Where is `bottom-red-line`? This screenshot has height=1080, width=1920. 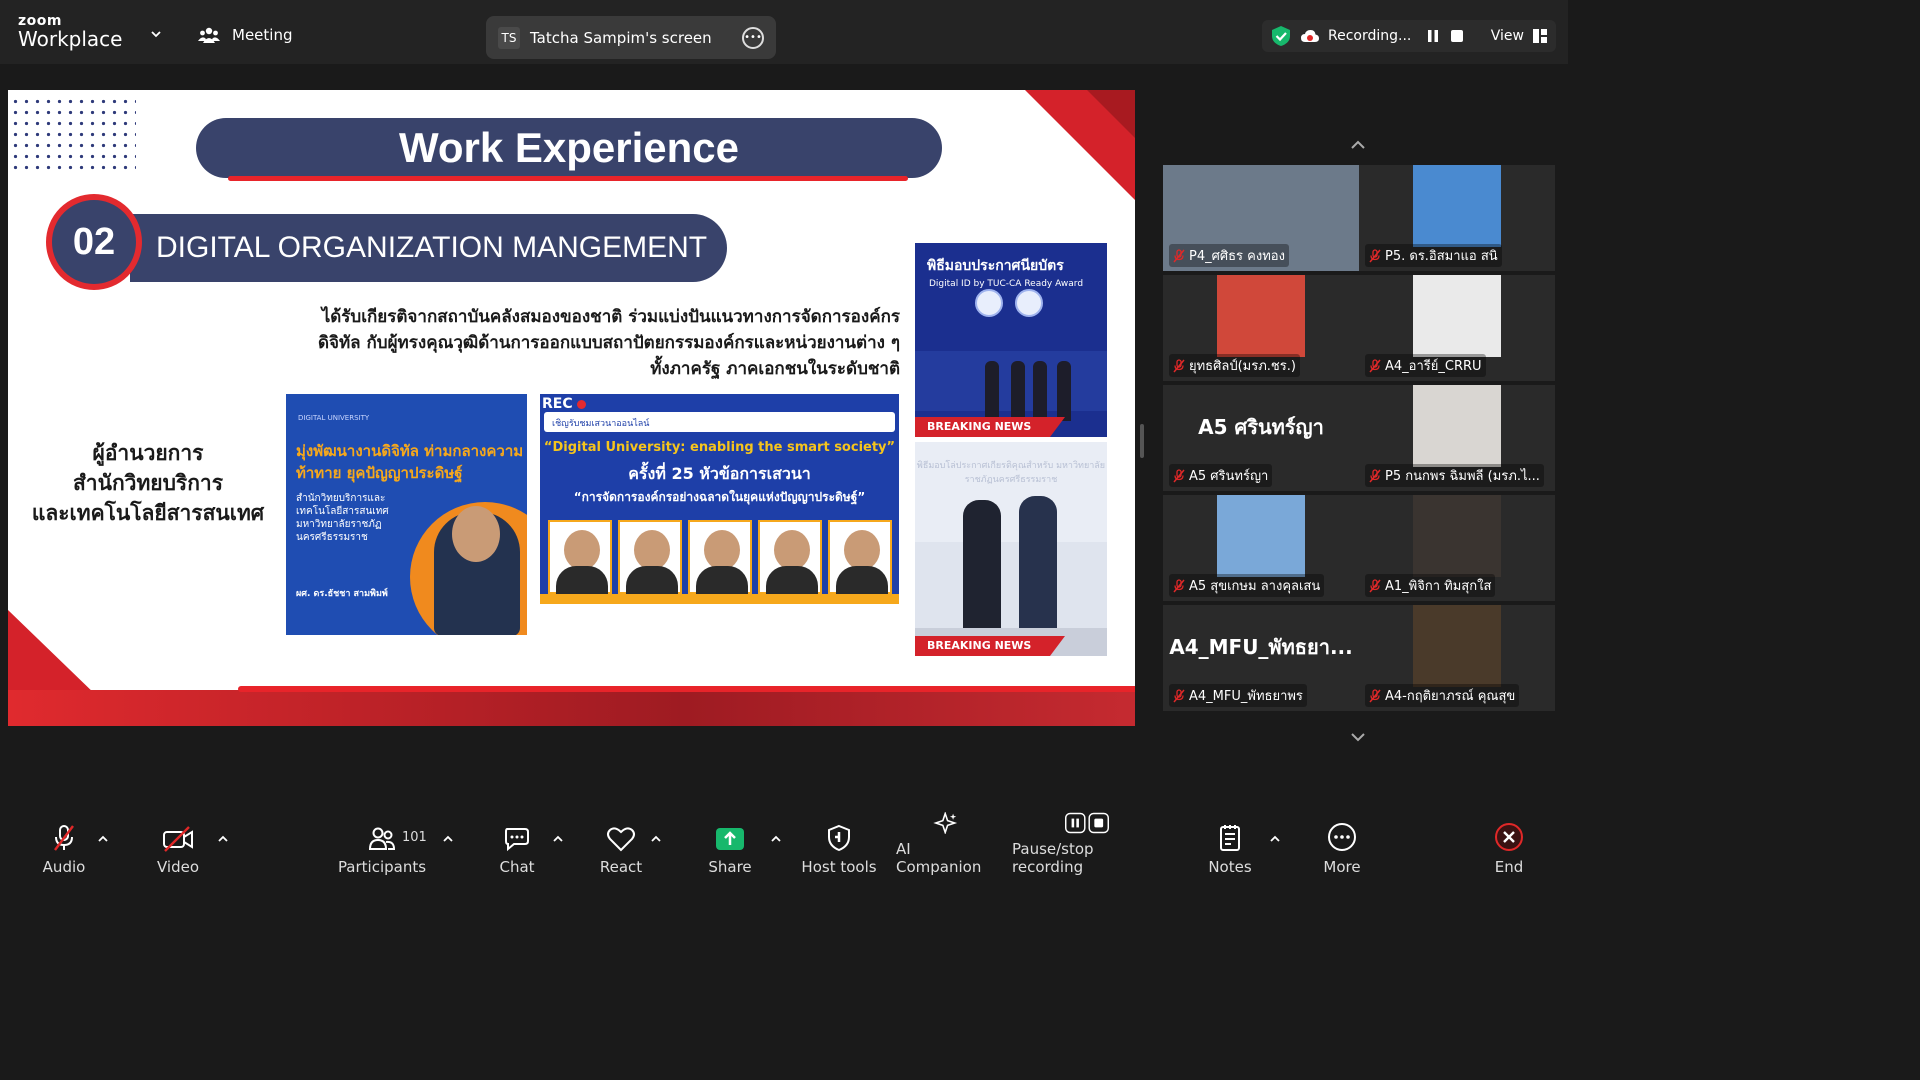
bottom-red-line is located at coordinates (686, 689).